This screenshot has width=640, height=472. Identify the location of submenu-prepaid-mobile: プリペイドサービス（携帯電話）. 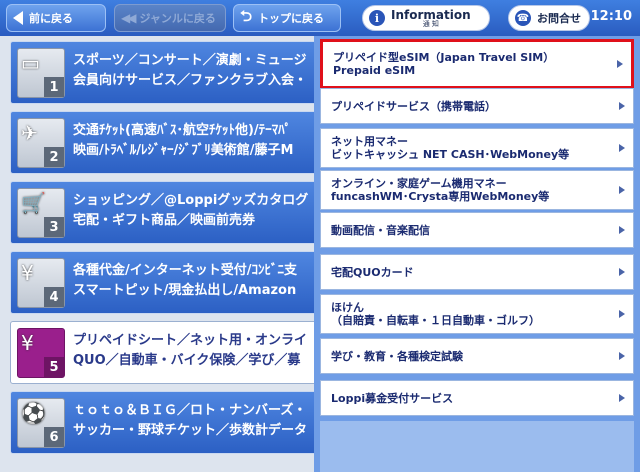
(477, 106).